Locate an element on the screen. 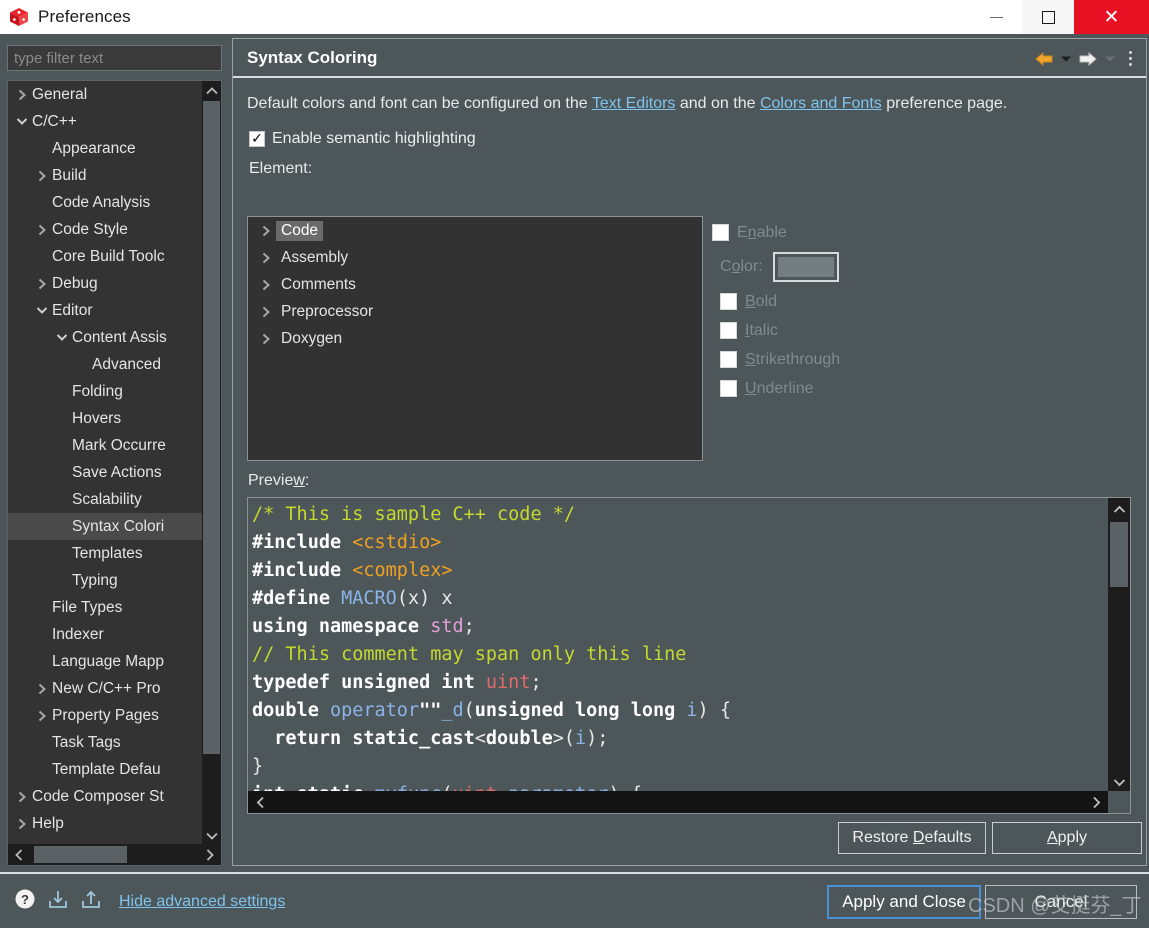 Image resolution: width=1149 pixels, height=928 pixels. apply-button: Apply is located at coordinates (1067, 838).